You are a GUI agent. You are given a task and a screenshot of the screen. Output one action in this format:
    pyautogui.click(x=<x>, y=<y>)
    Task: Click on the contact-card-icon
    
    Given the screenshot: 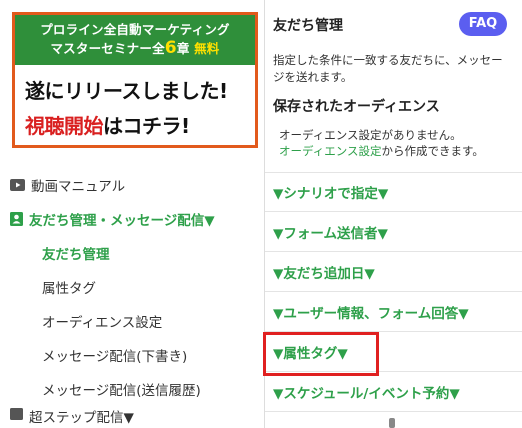 What is the action you would take?
    pyautogui.click(x=16, y=219)
    